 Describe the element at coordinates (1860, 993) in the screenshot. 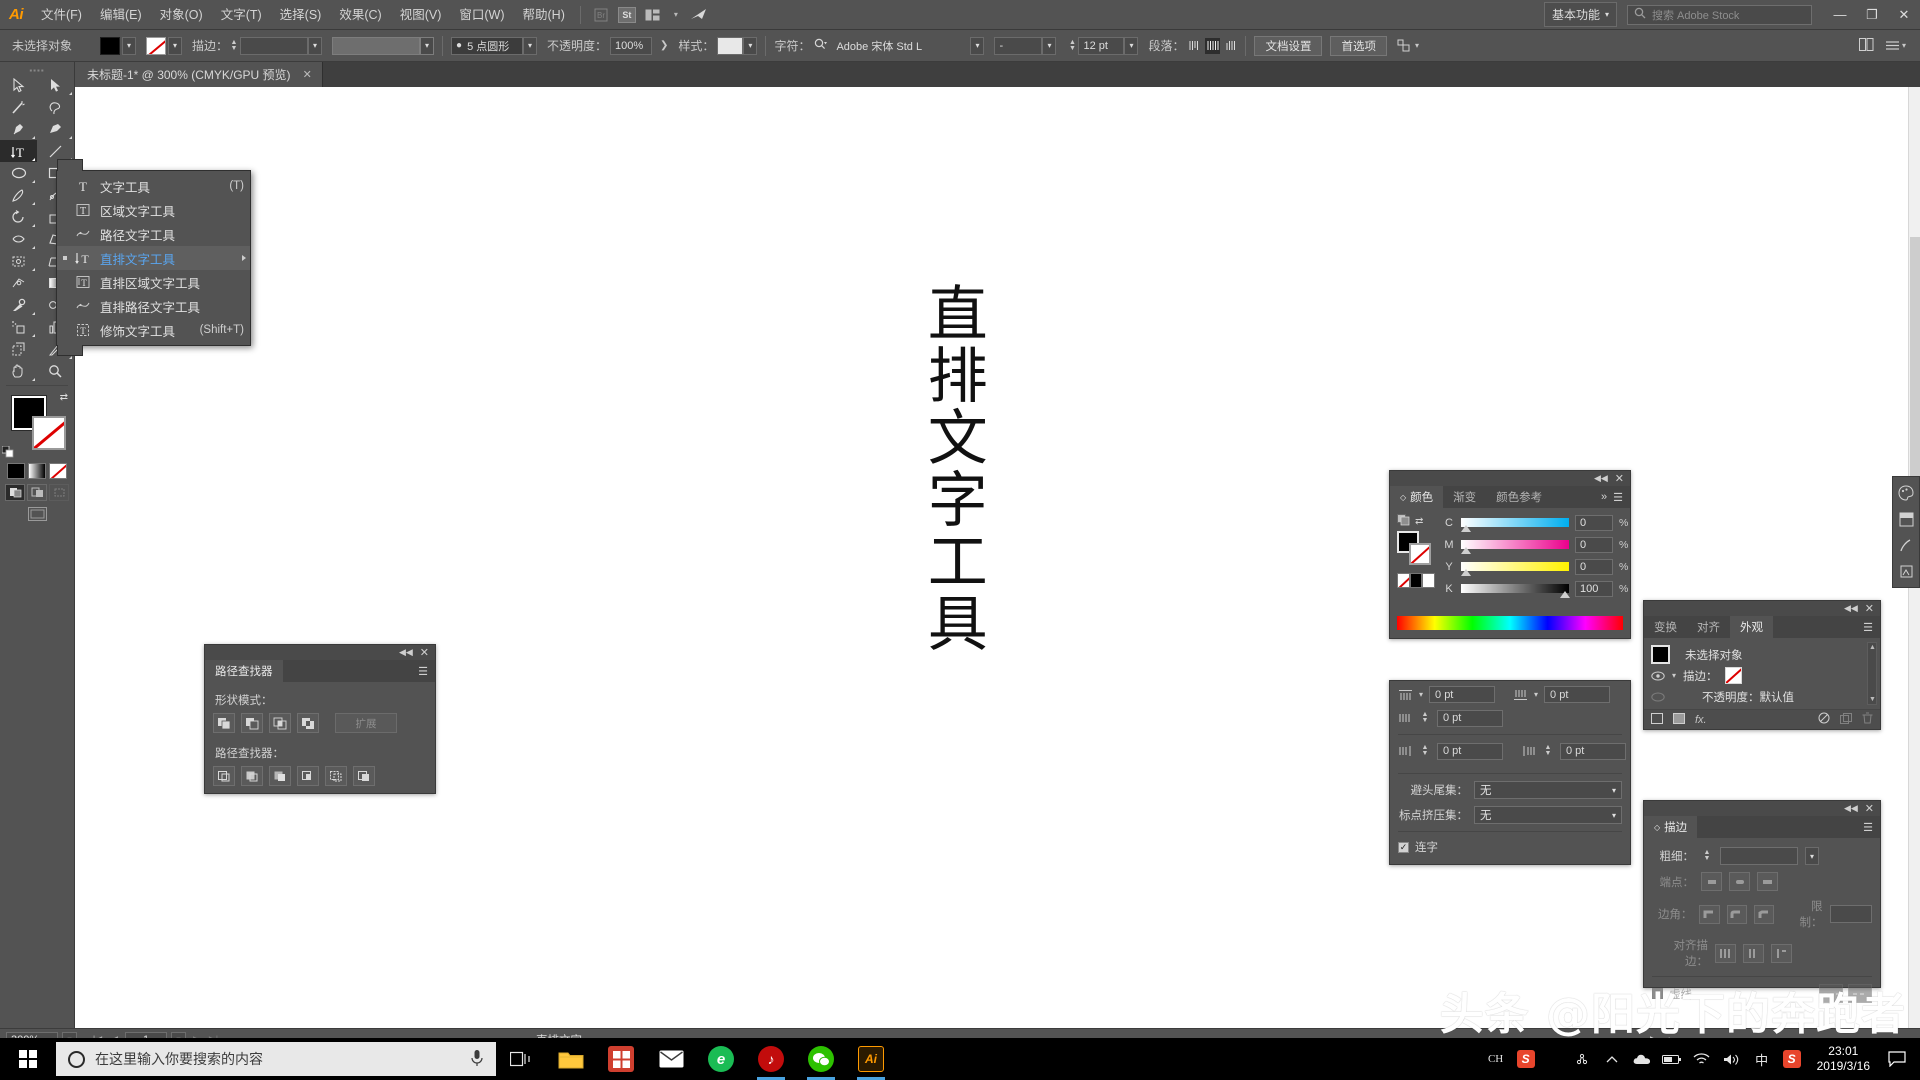

I see `dash-adjust-button` at that location.